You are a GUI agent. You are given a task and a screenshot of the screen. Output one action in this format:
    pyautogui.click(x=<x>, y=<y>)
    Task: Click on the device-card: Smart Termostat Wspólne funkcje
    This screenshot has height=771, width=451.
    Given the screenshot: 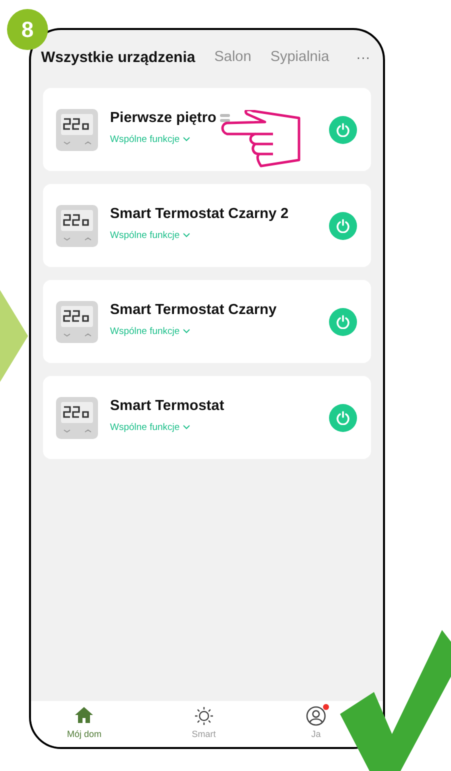 What is the action you would take?
    pyautogui.click(x=207, y=417)
    